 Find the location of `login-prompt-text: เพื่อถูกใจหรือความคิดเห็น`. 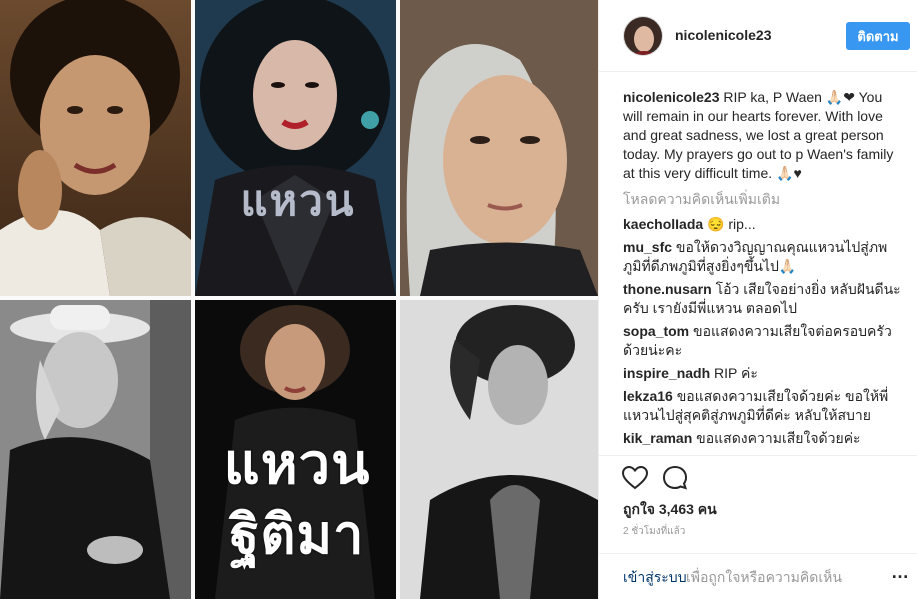

login-prompt-text: เพื่อถูกใจหรือความคิดเห็น is located at coordinates (764, 577).